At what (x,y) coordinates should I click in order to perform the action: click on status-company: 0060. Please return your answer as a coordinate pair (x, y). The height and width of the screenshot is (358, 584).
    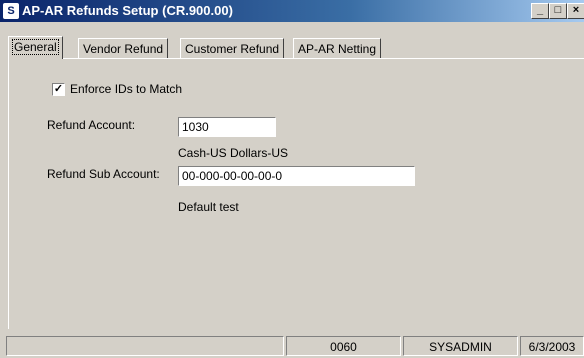
    Looking at the image, I should click on (343, 346).